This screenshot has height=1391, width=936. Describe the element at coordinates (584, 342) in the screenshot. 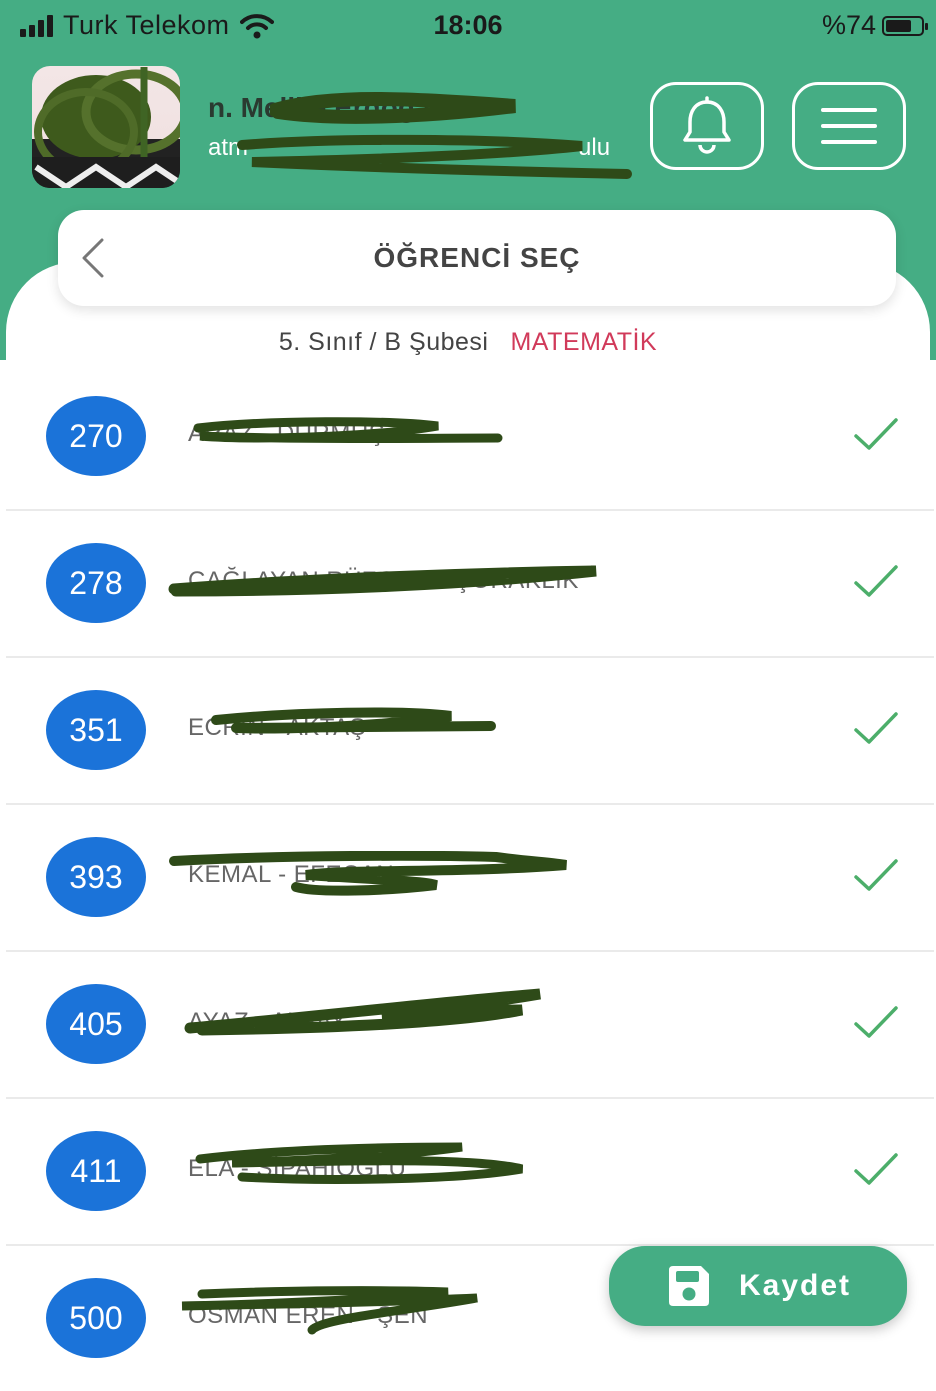

I see `subject-label: MATEMATİK` at that location.